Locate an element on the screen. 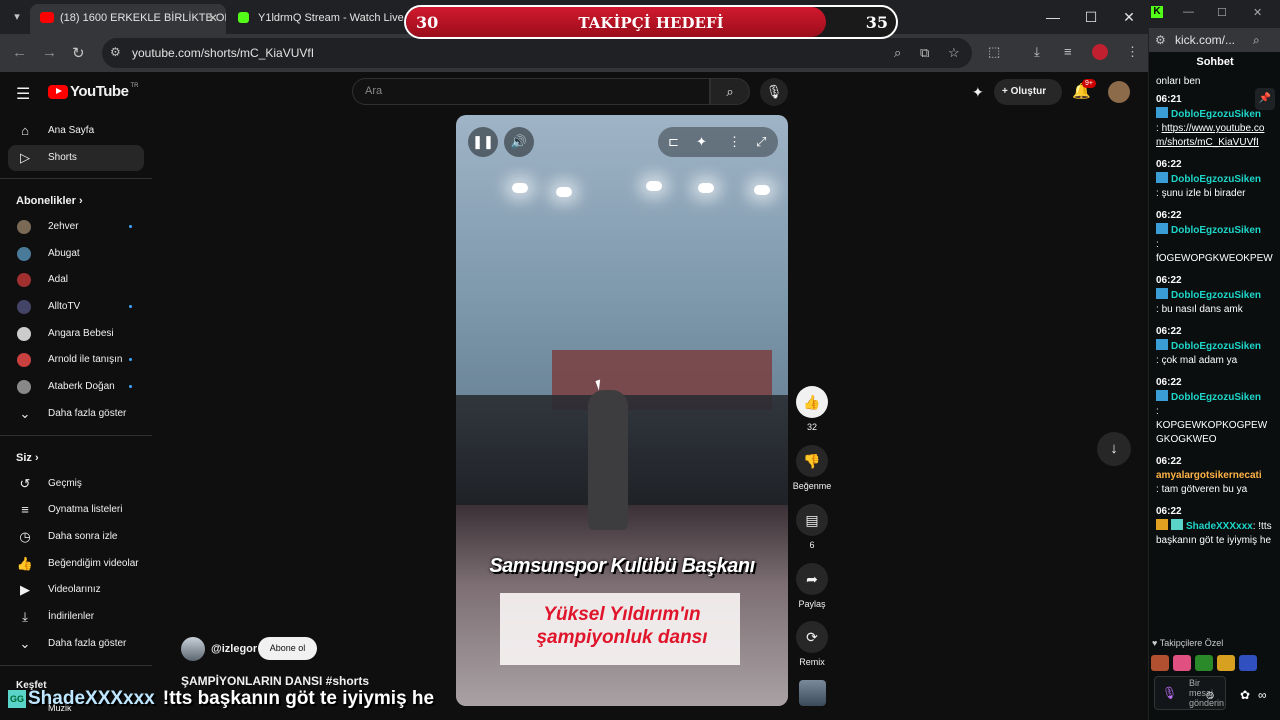  youtube-logo: YouTube TR is located at coordinates (93, 91).